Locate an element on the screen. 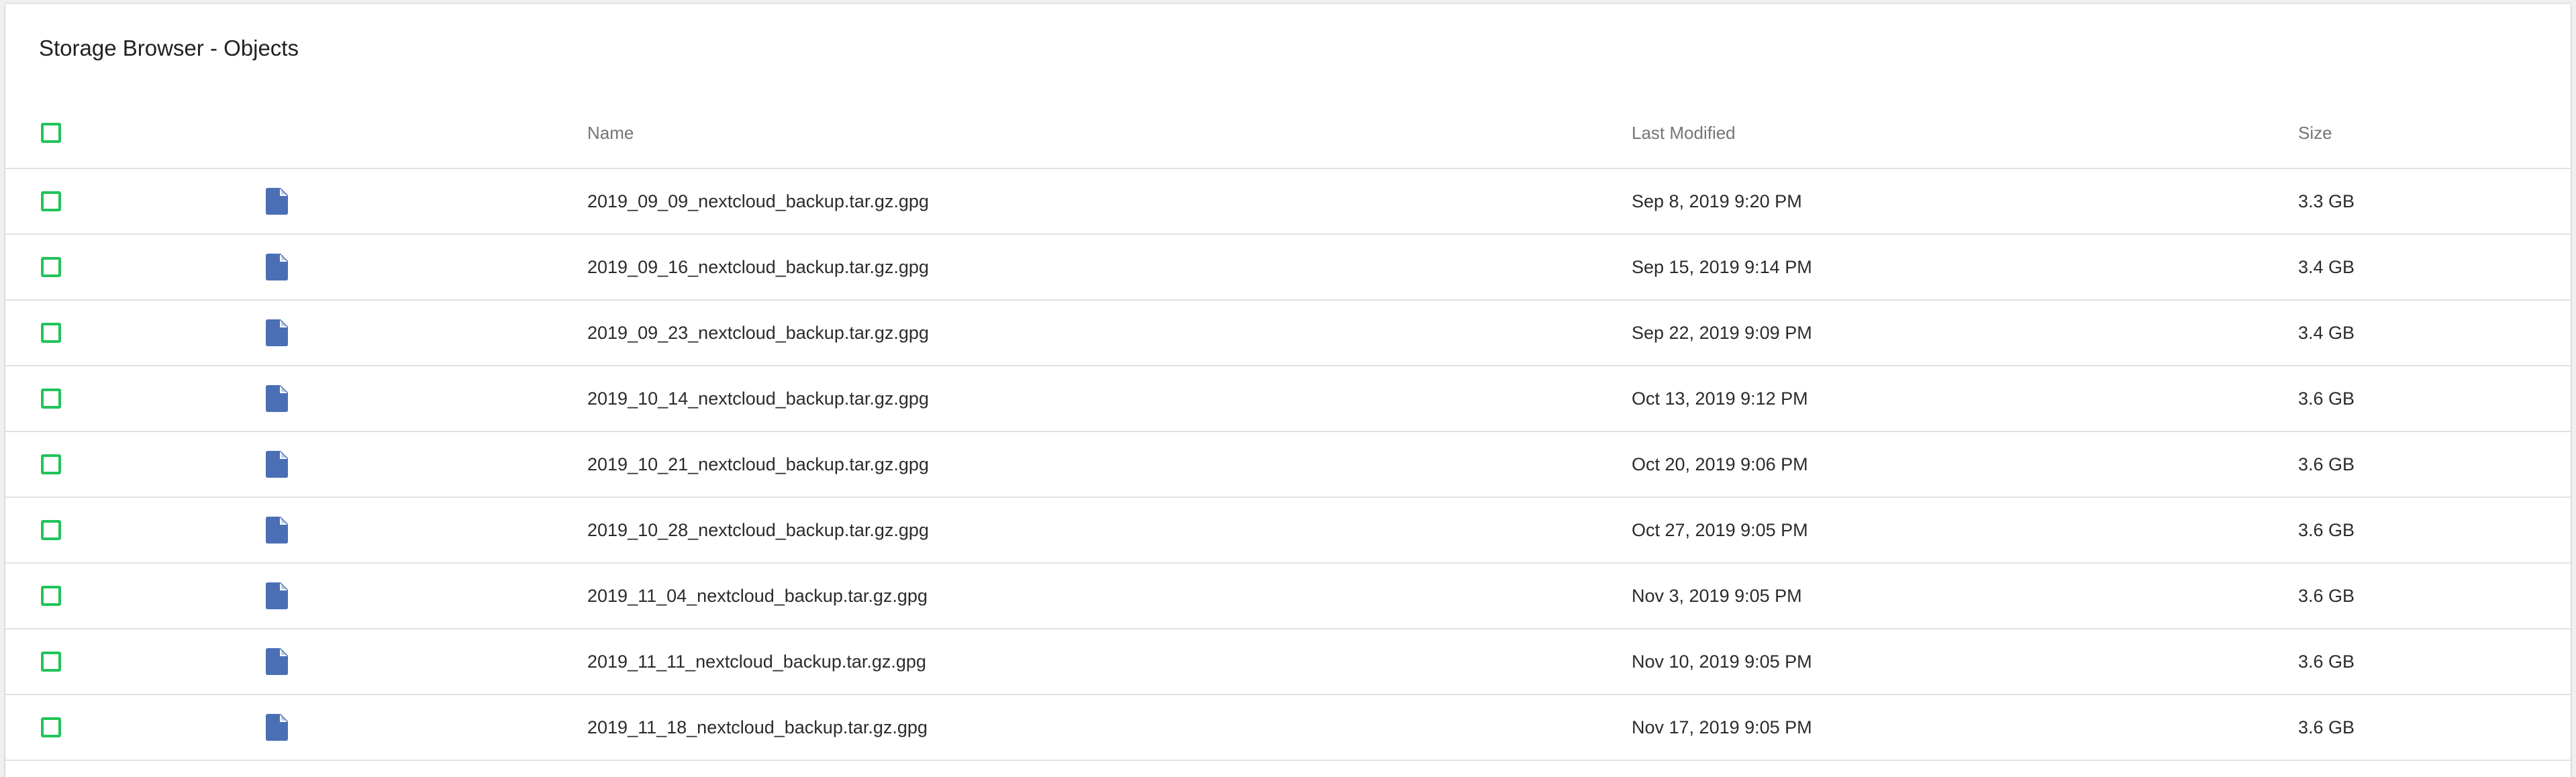 The height and width of the screenshot is (777, 2576). object-last-modified: Nov 10, 2019 9:05 PM is located at coordinates (1722, 661).